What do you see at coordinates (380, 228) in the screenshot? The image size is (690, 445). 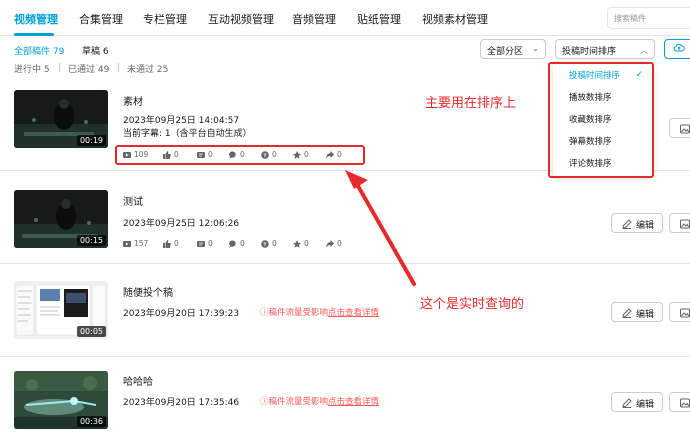 I see `annotation-arrow` at bounding box center [380, 228].